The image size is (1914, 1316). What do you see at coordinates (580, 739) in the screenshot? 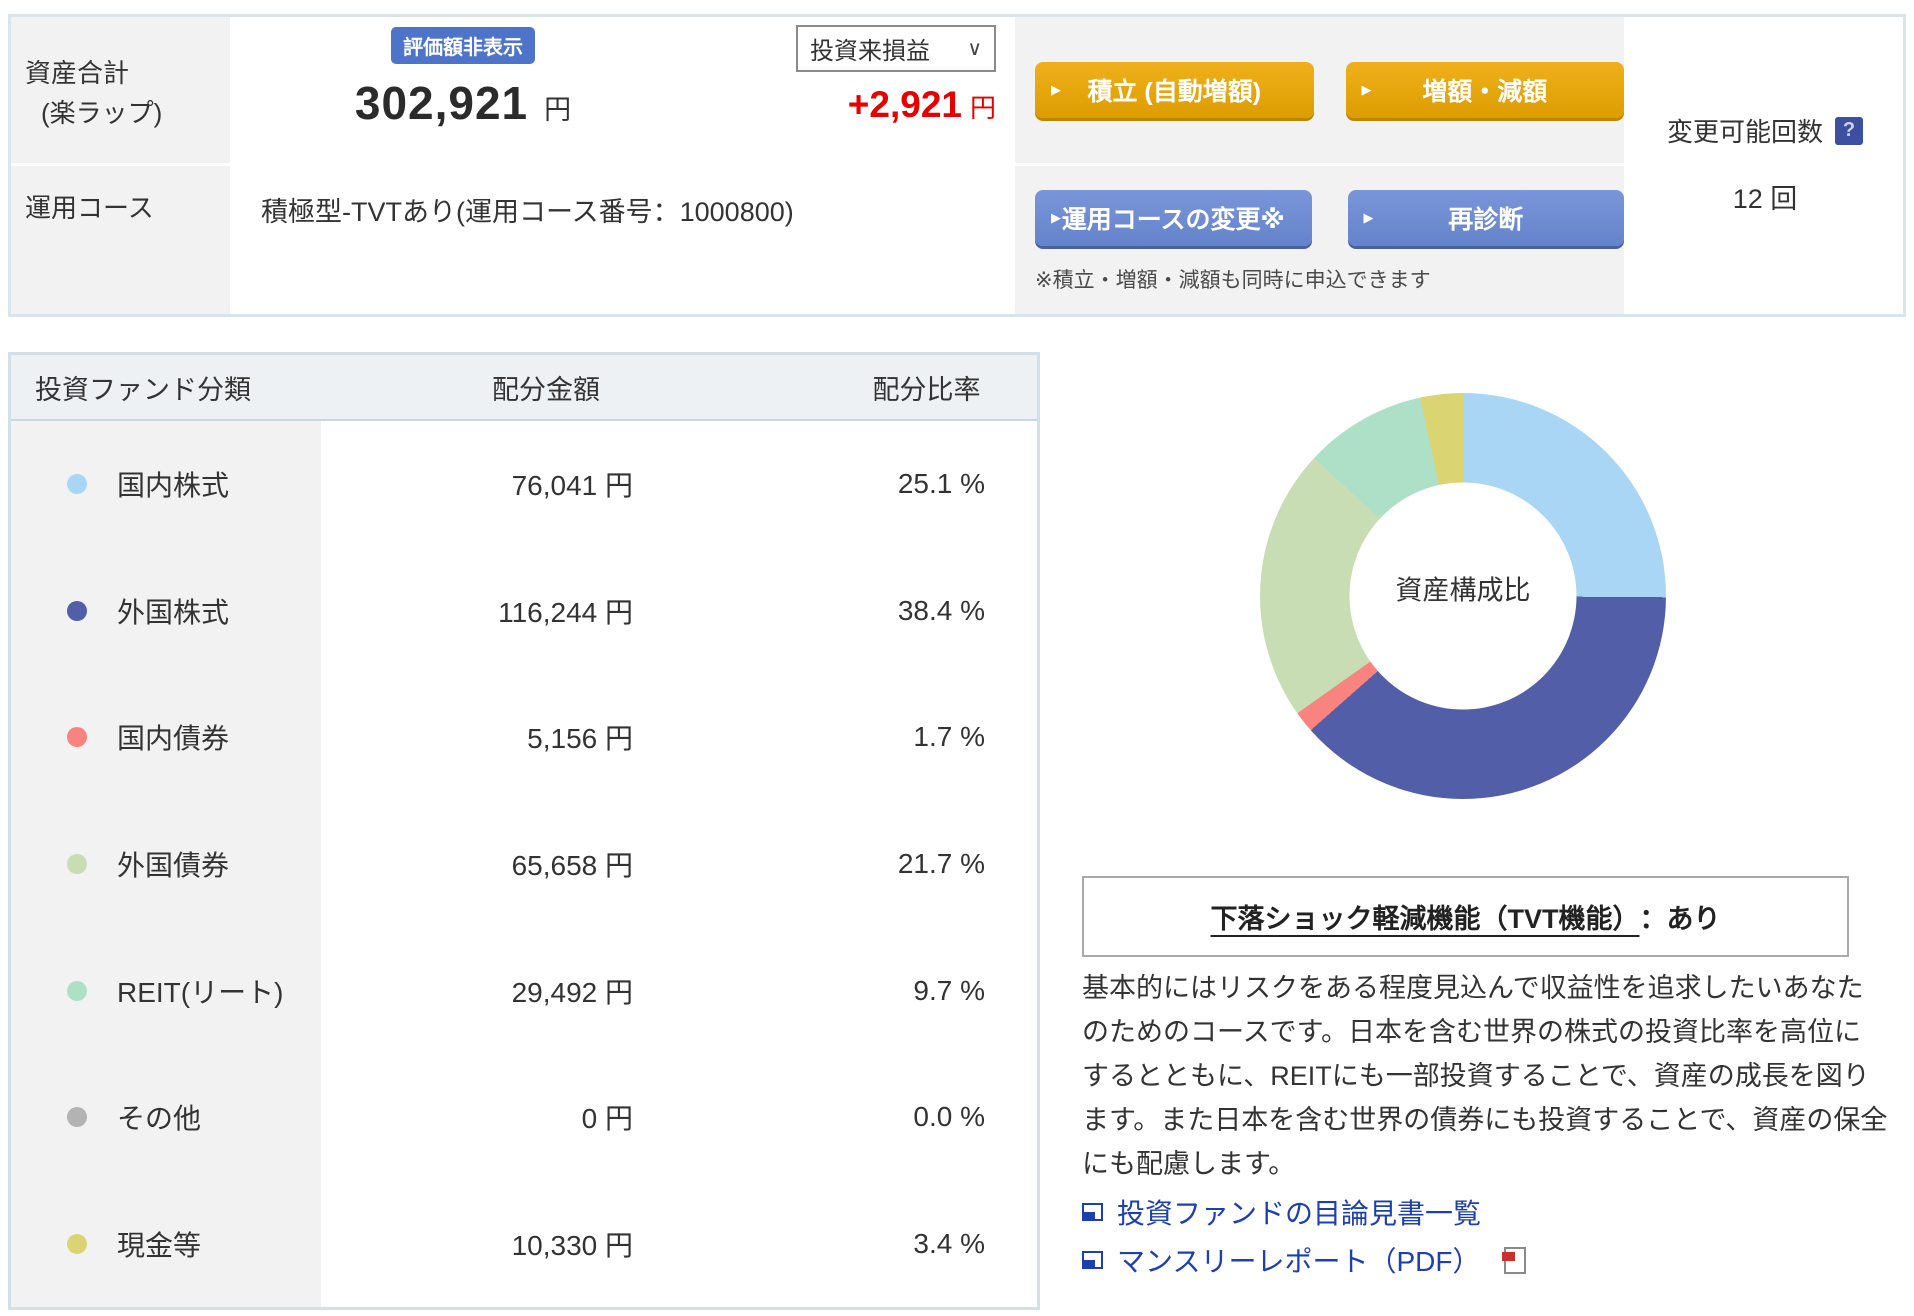
I see `amount-value: 5,156 円` at bounding box center [580, 739].